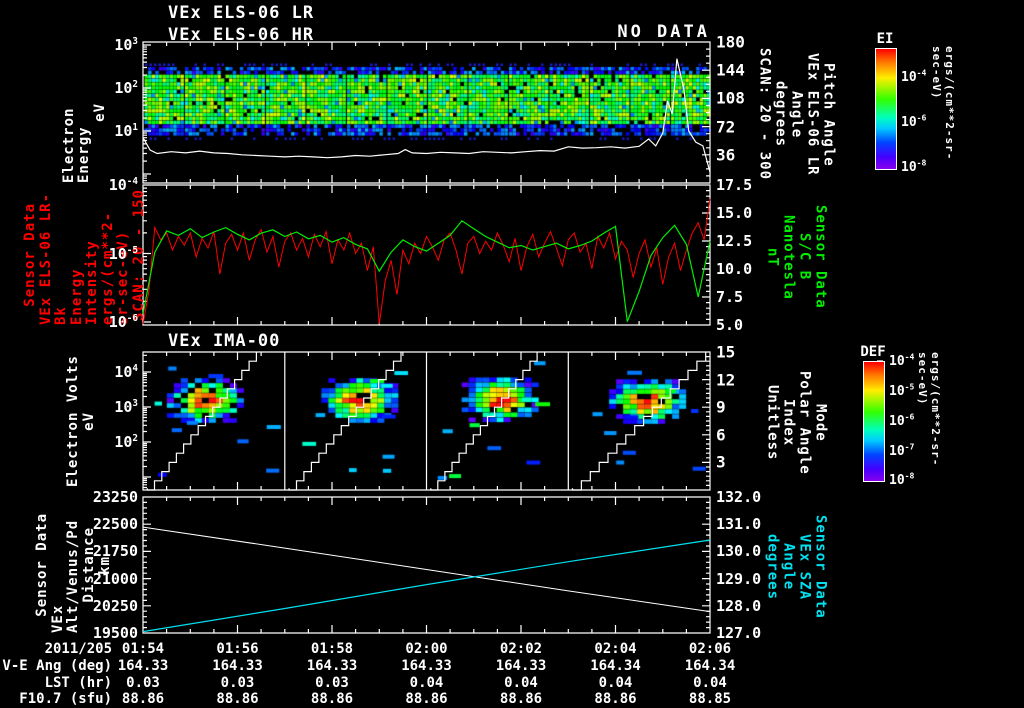 Image resolution: width=1024 pixels, height=708 pixels. I want to click on y-tick-label: 104, so click(126, 372).